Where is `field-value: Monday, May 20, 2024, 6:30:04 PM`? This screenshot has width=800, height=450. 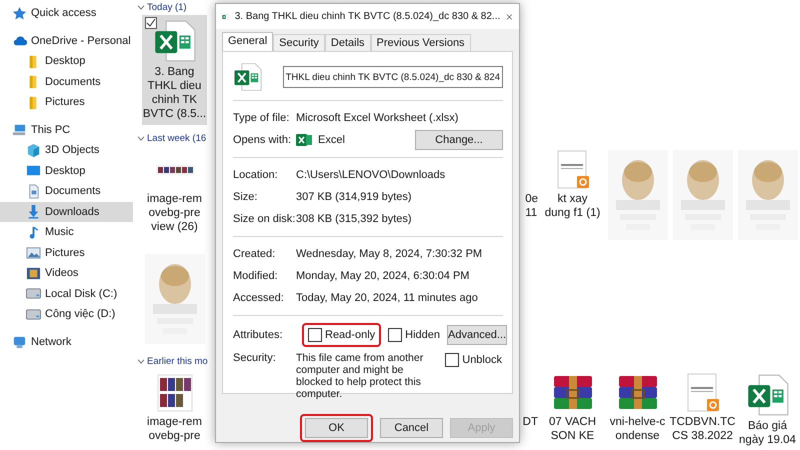
field-value: Monday, May 20, 2024, 6:30:04 PM is located at coordinates (383, 276).